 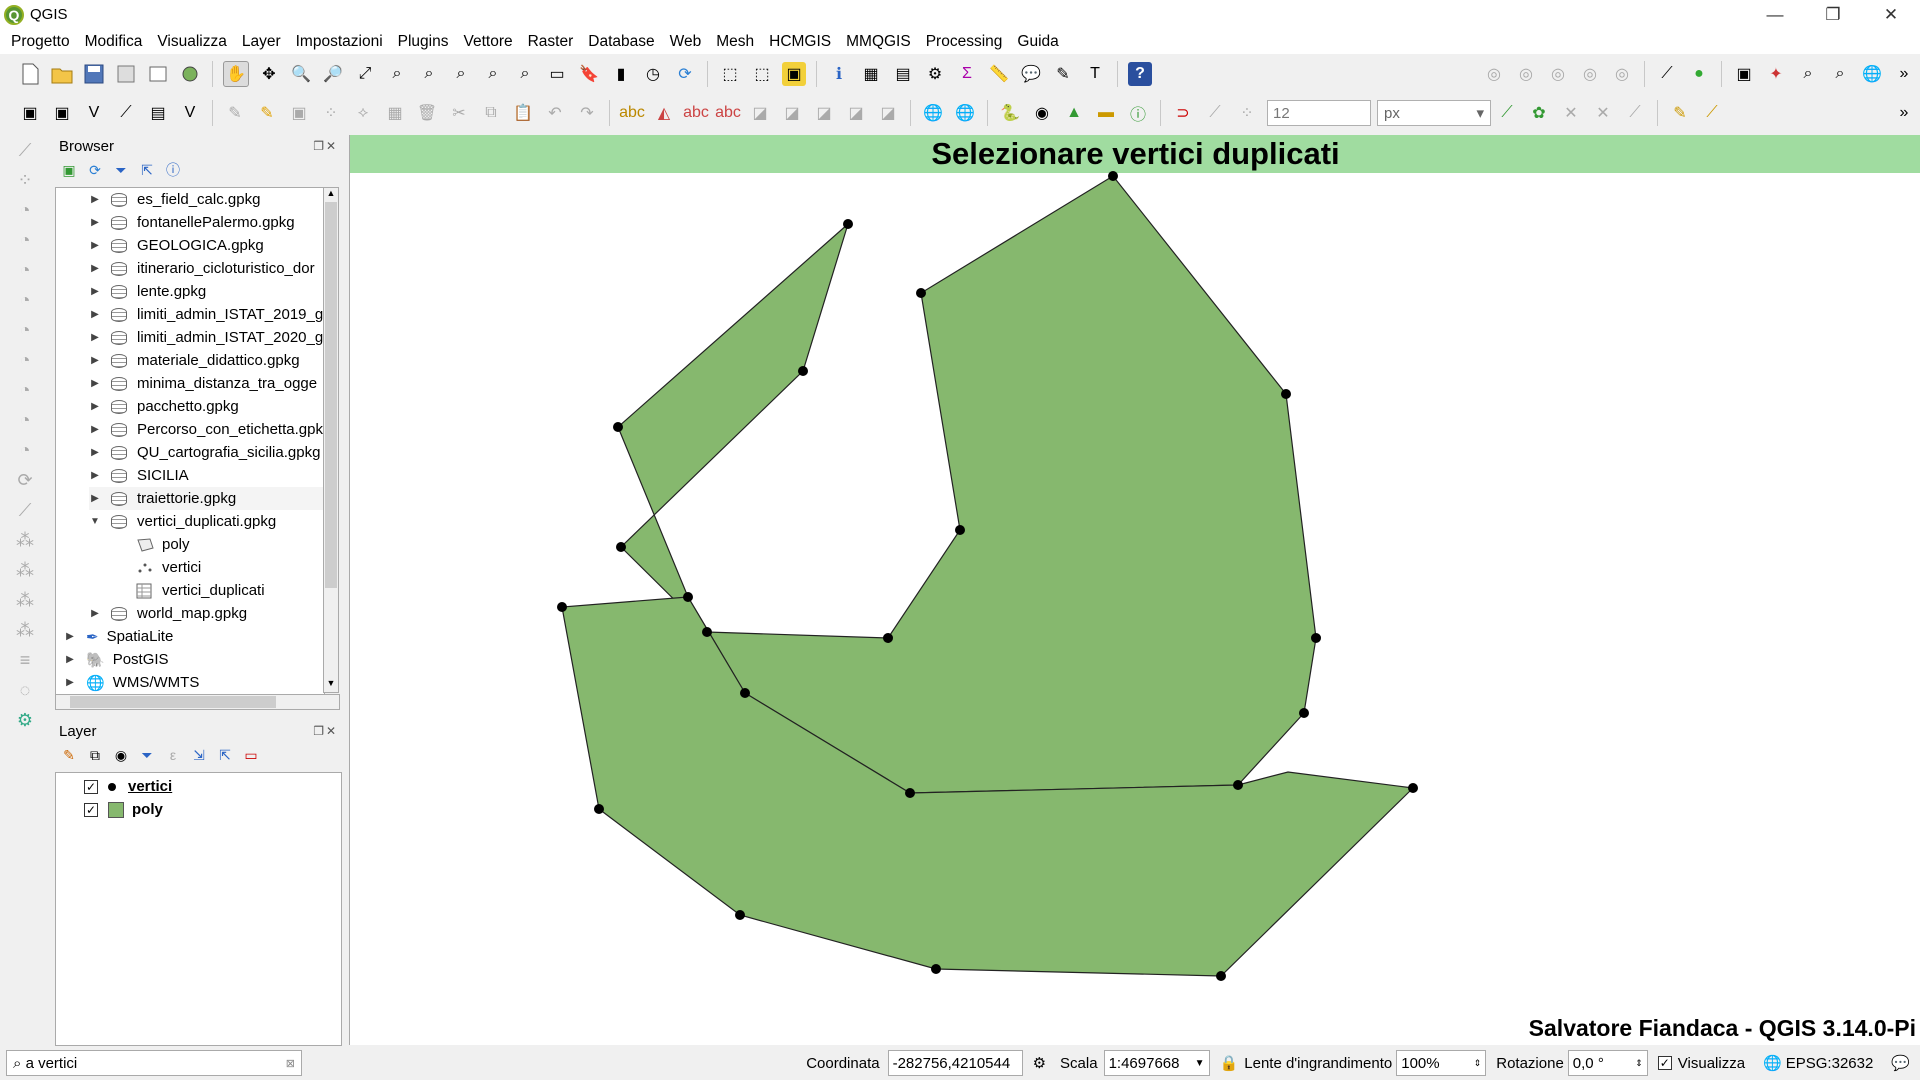 I want to click on save-edits-icon: ▣, so click(x=299, y=113).